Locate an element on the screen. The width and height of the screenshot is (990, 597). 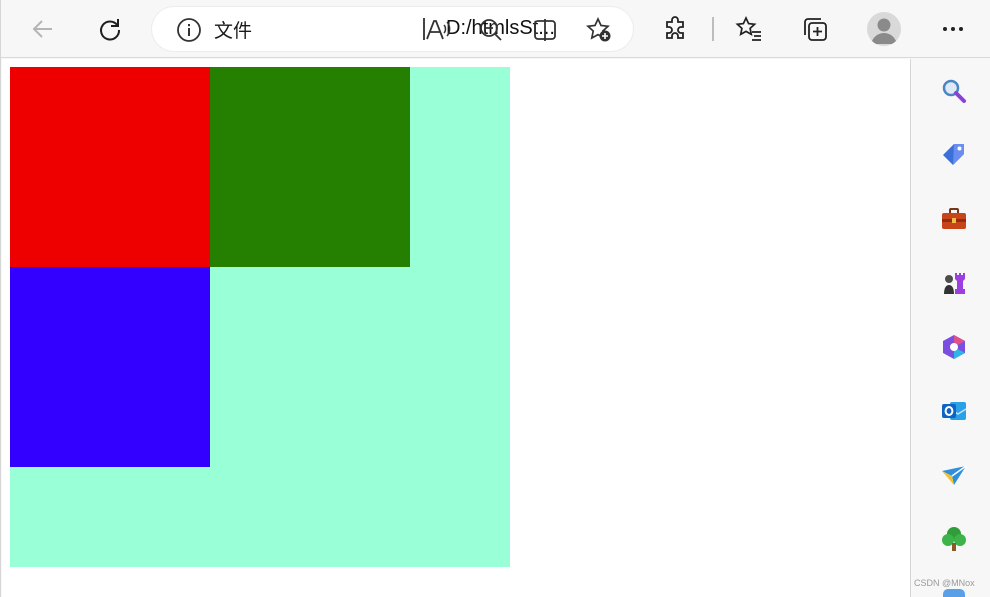
tree-icon is located at coordinates (954, 539).